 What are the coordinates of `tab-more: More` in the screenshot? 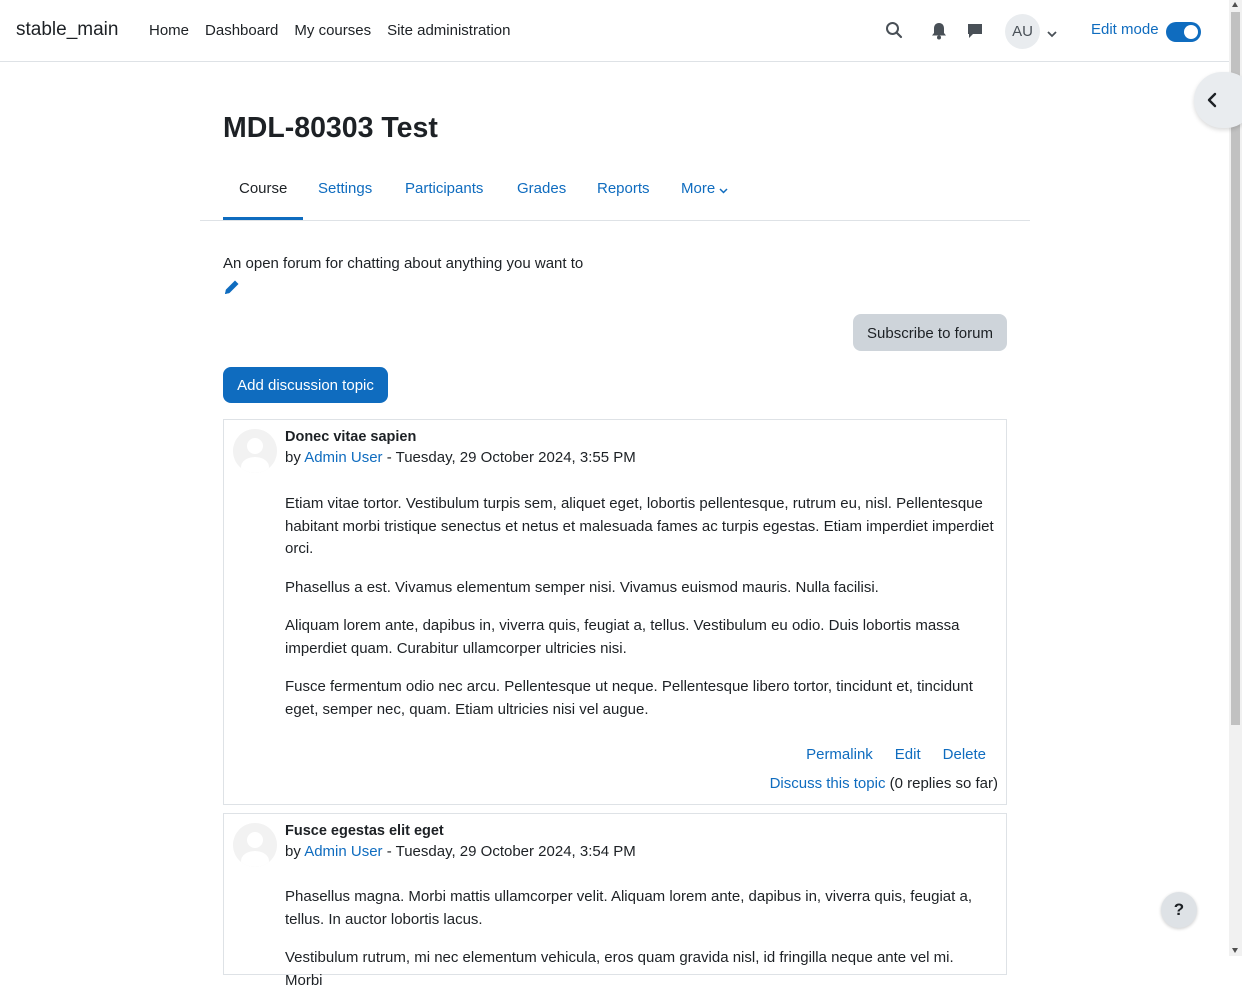 It's located at (704, 188).